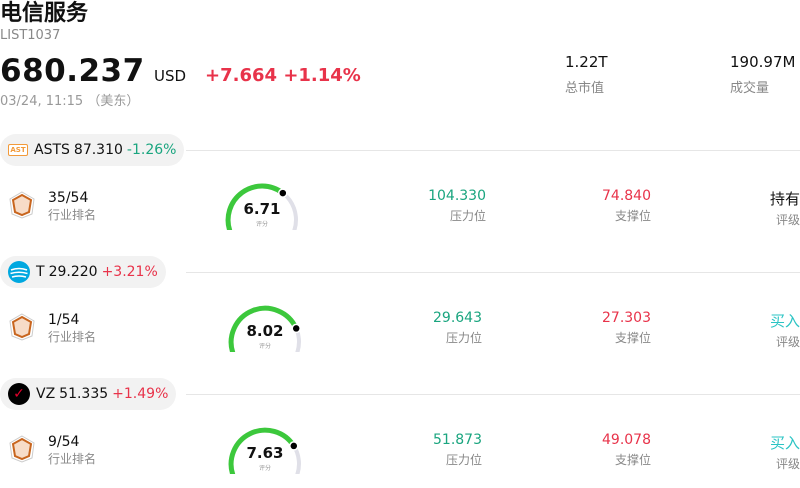  I want to click on stock-price: 29.220, so click(73, 272).